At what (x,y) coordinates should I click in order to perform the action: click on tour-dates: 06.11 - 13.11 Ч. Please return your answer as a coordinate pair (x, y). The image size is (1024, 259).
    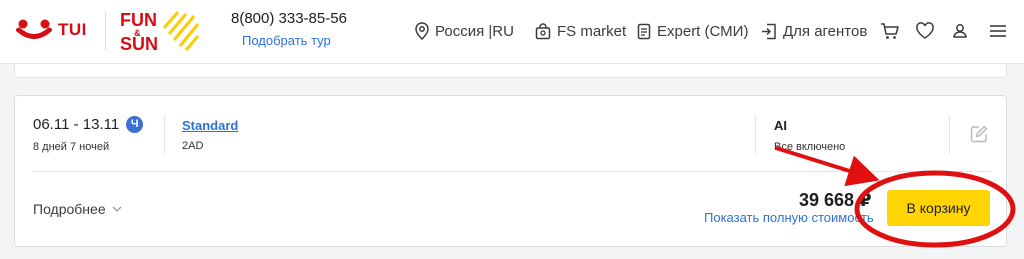
    Looking at the image, I should click on (88, 124).